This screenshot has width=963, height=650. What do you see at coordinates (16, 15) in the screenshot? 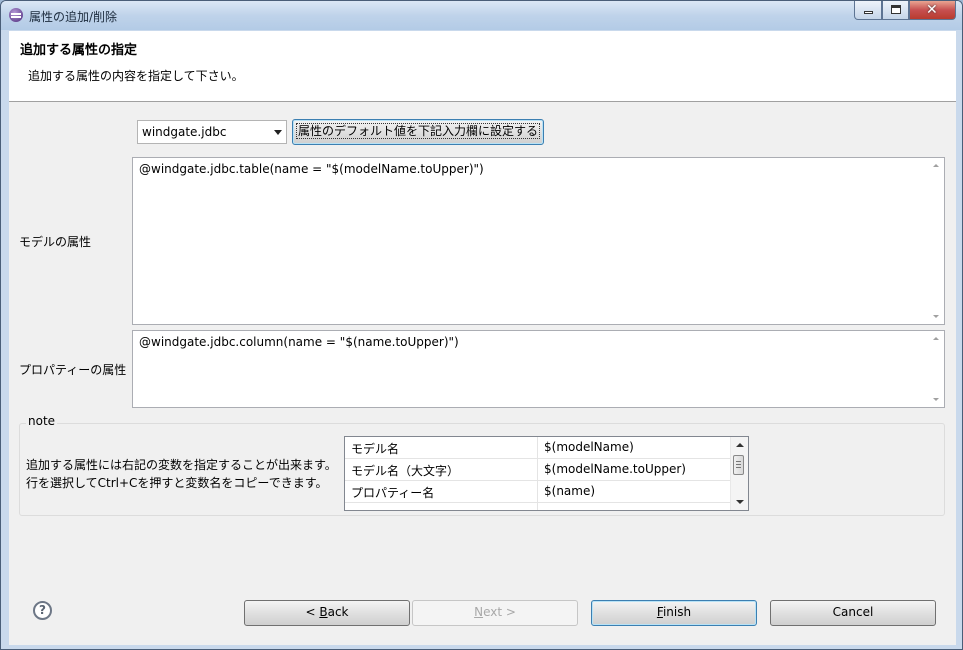
I see `eclipse-icon` at bounding box center [16, 15].